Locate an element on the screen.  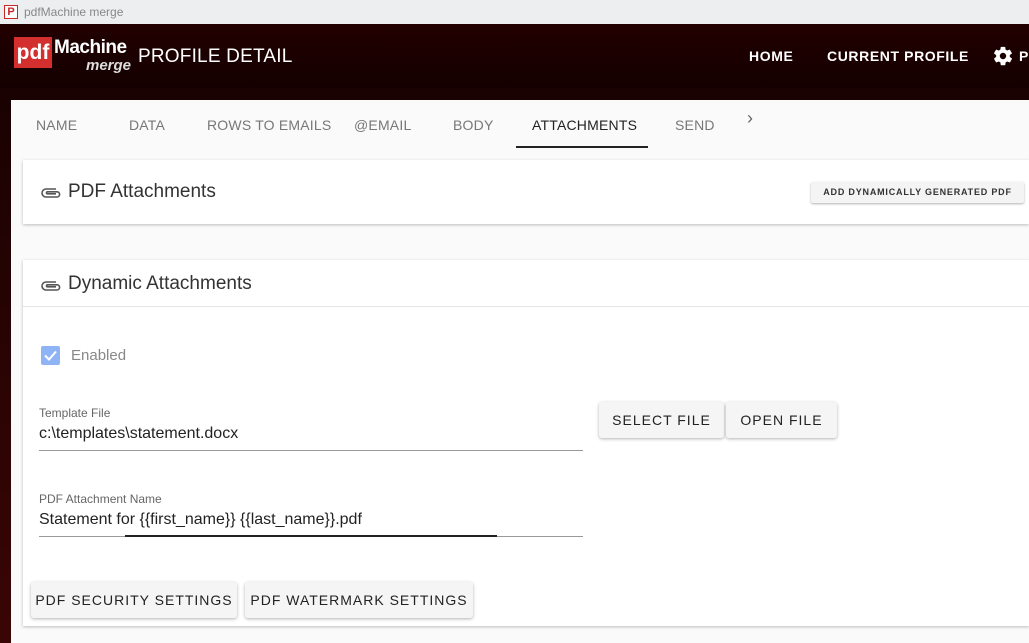
enabled-label: Enabled is located at coordinates (99, 355).